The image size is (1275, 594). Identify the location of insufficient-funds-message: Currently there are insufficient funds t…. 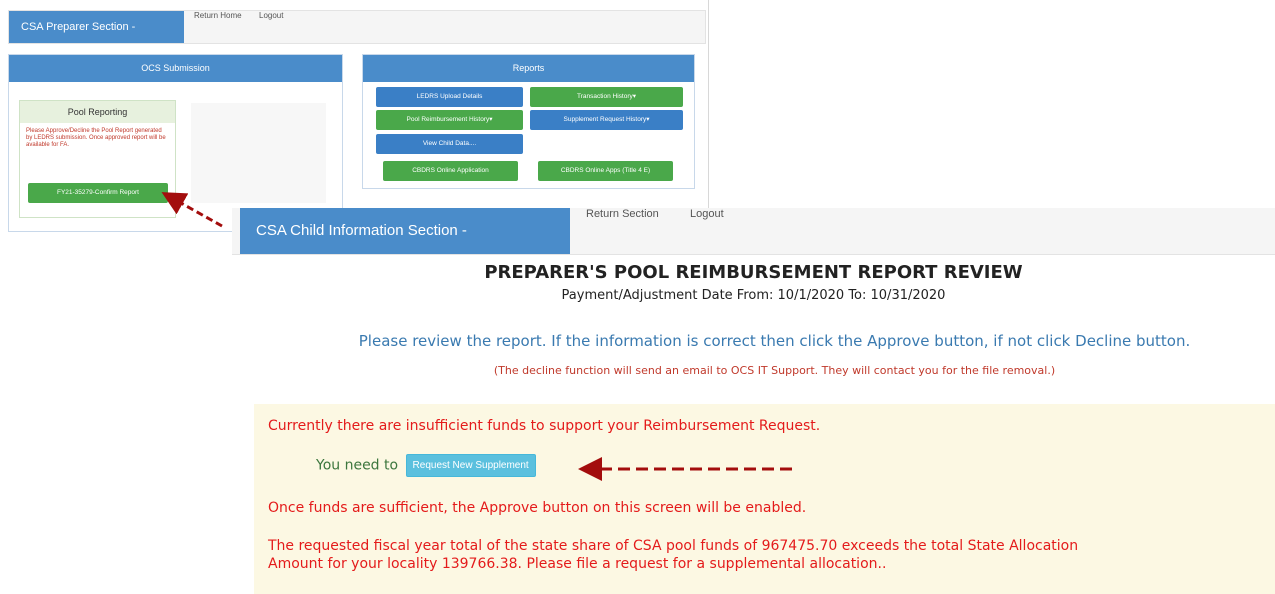
(544, 426).